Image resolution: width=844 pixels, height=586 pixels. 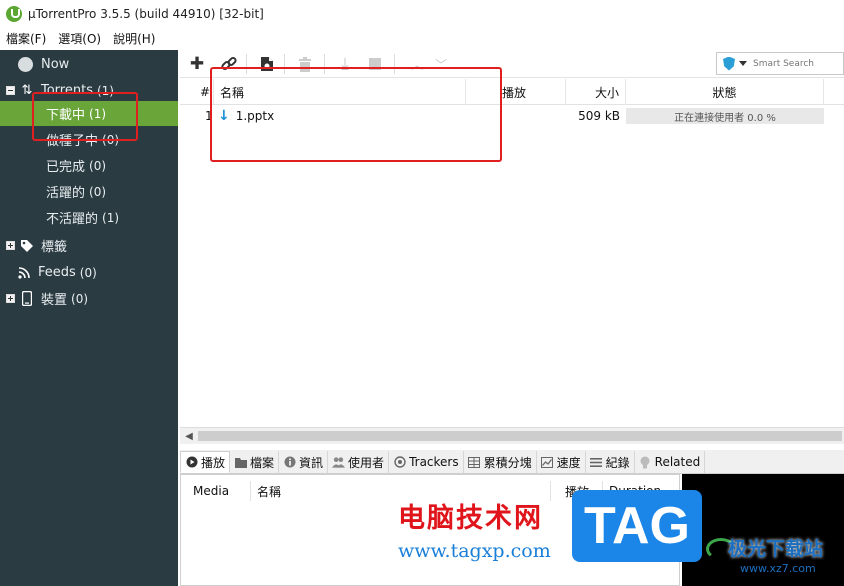 I want to click on row-status: 正在連接使用者 0.0 %, so click(x=725, y=116).